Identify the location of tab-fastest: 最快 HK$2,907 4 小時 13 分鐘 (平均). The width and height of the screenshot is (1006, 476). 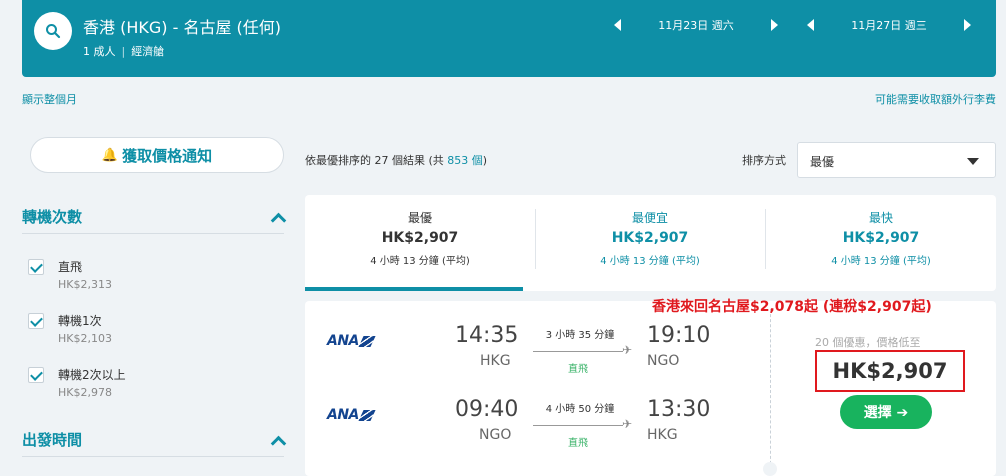
(881, 240).